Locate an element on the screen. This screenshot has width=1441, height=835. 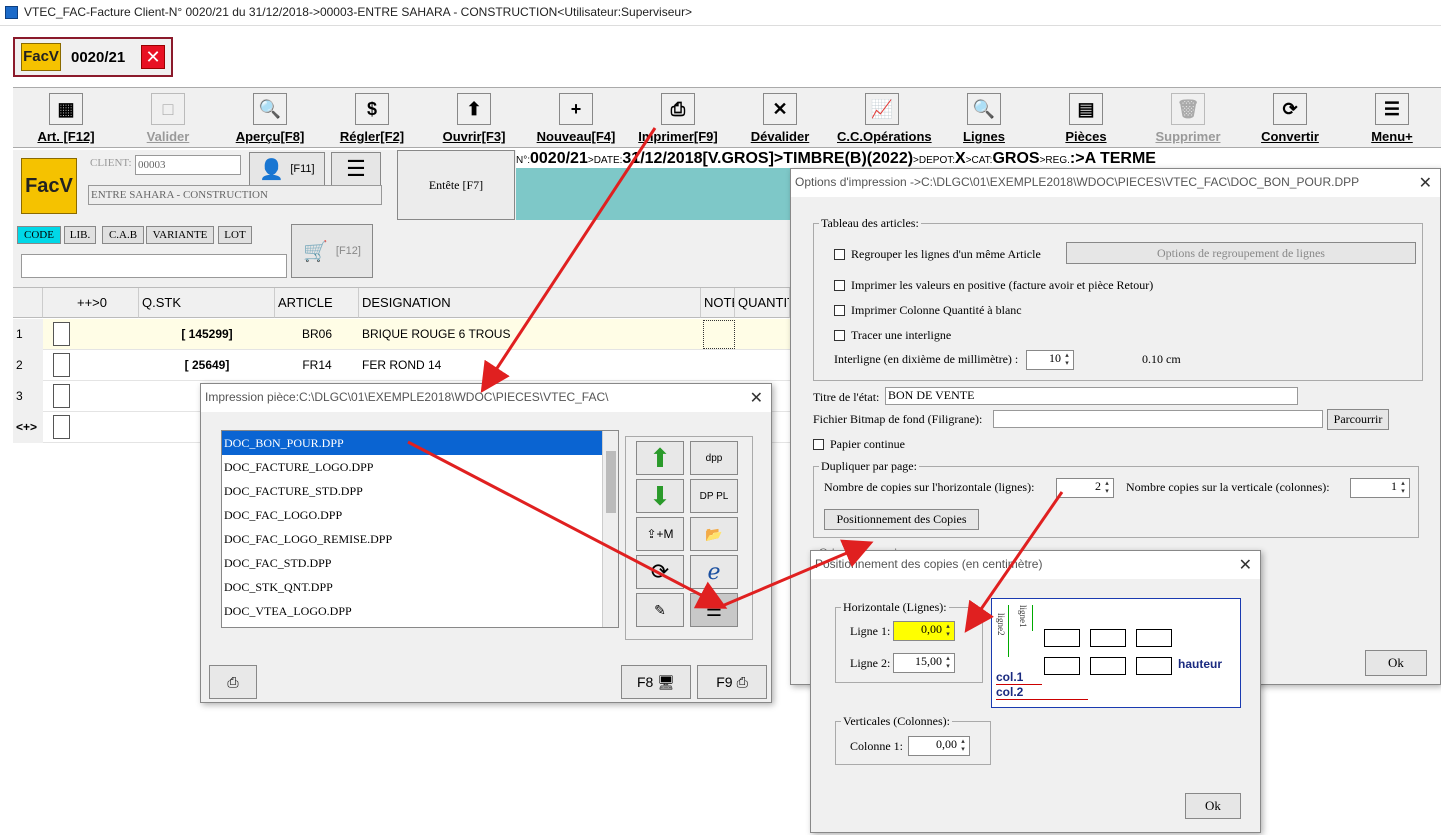
ie-icon: ℯ is located at coordinates (714, 571).